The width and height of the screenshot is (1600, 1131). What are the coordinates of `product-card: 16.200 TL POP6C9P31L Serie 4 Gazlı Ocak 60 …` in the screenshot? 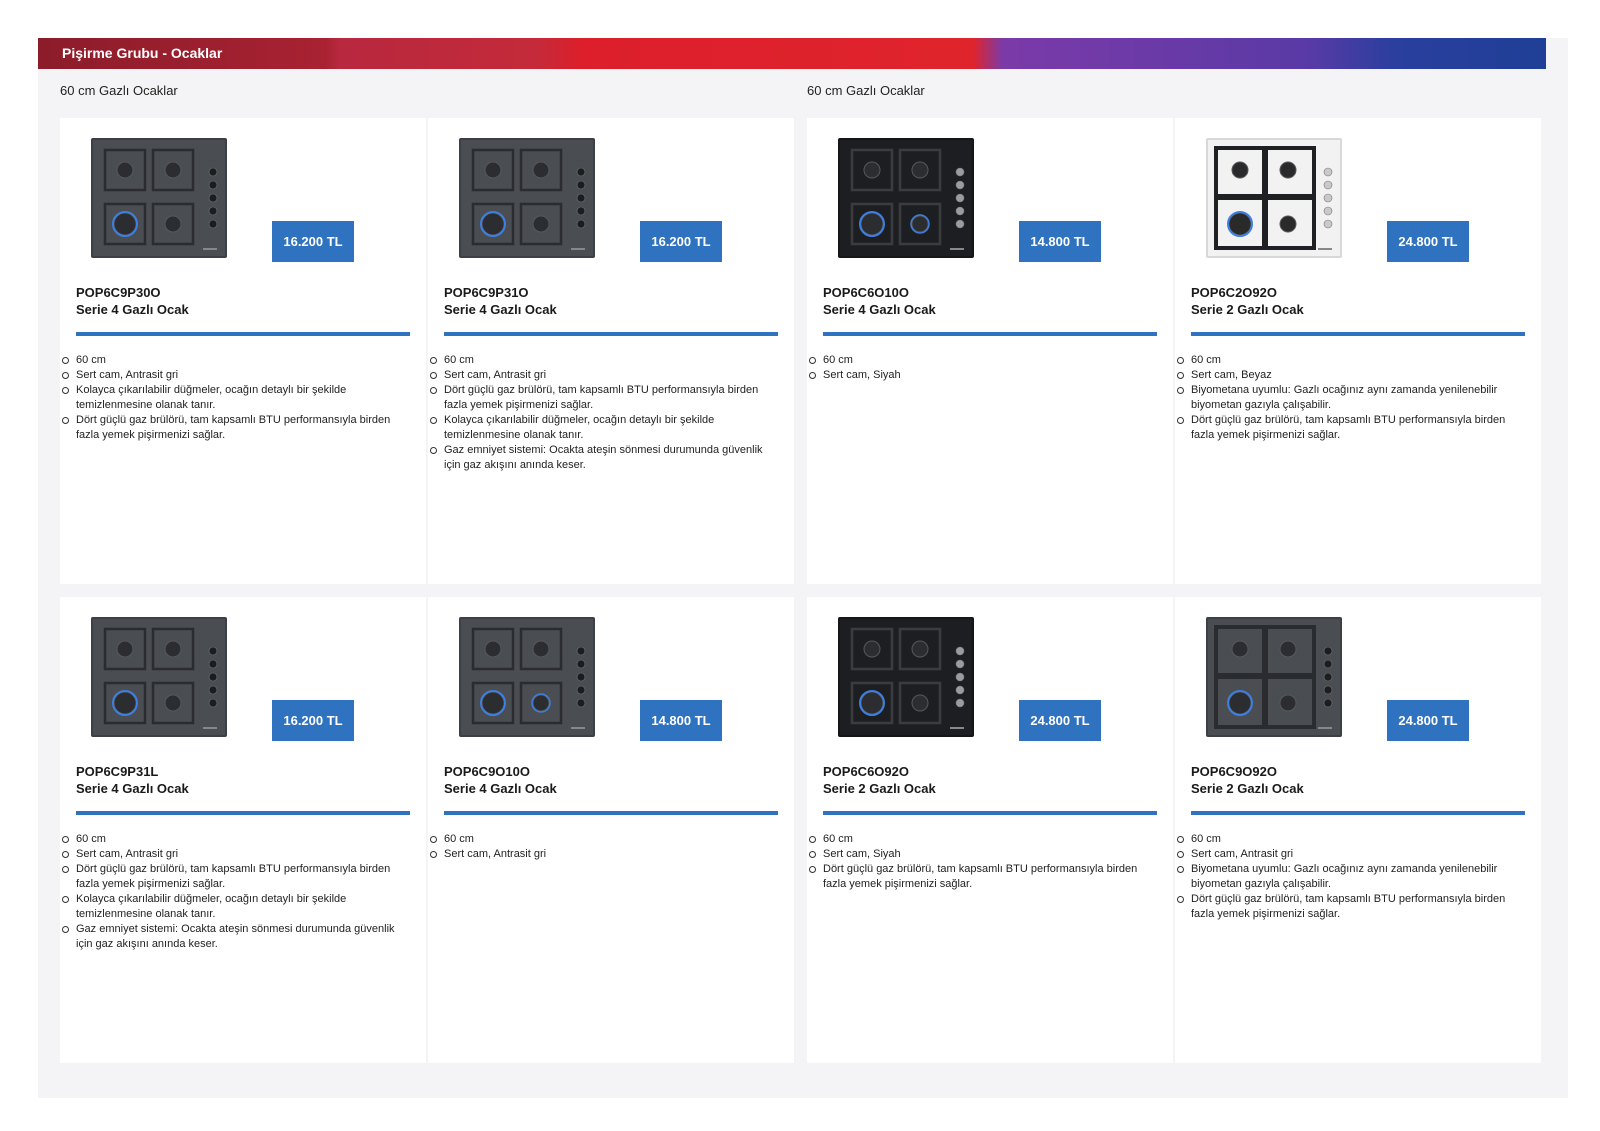 It's located at (243, 830).